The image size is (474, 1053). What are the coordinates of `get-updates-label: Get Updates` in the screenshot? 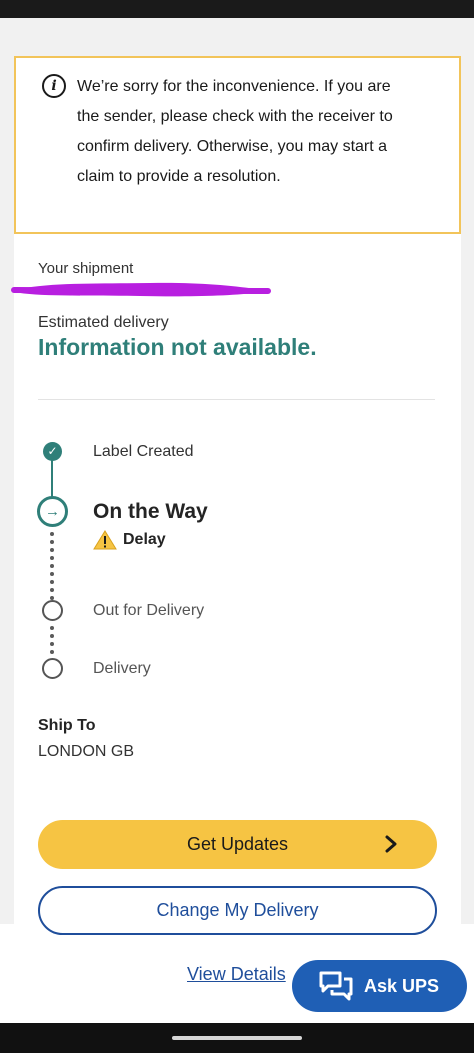 It's located at (237, 844).